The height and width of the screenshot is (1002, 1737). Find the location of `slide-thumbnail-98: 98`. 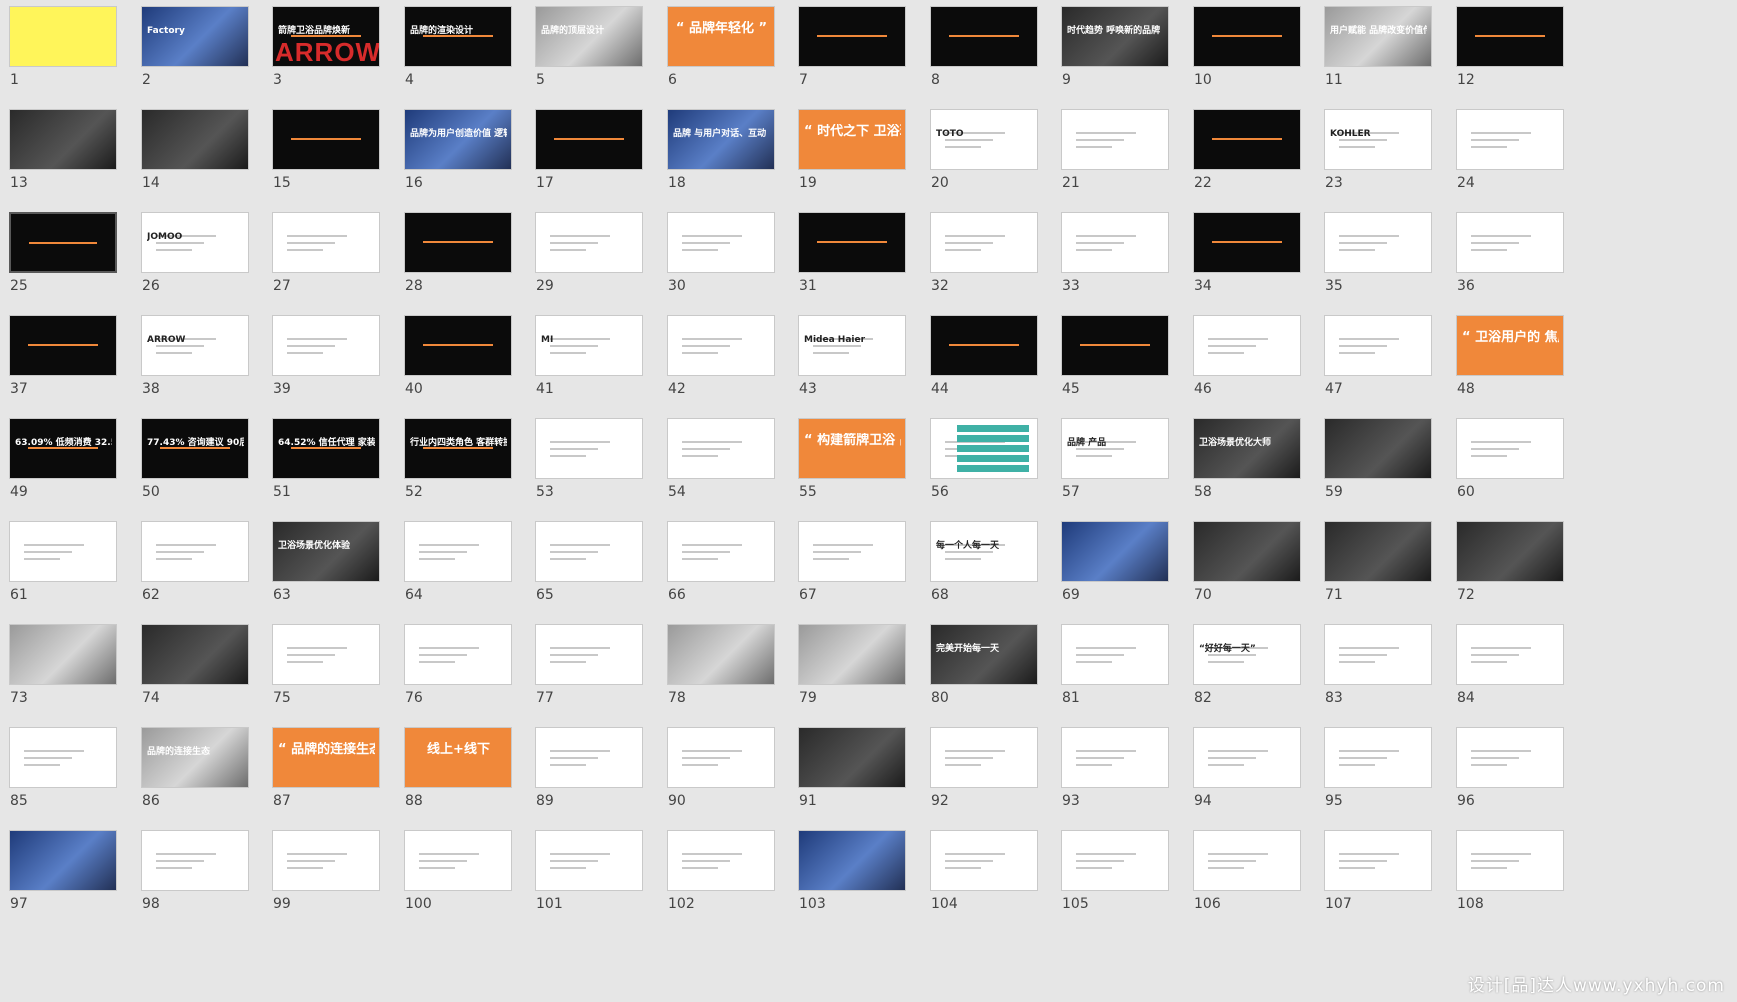

slide-thumbnail-98: 98 is located at coordinates (196, 880).